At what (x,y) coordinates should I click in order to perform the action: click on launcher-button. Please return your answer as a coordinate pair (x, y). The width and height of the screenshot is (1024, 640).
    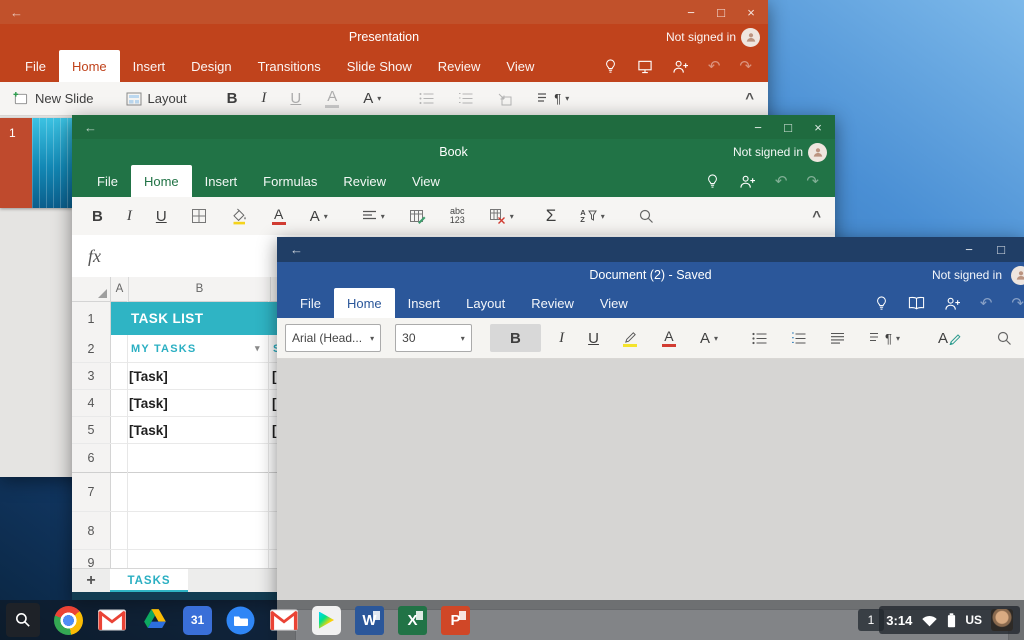
    Looking at the image, I should click on (23, 620).